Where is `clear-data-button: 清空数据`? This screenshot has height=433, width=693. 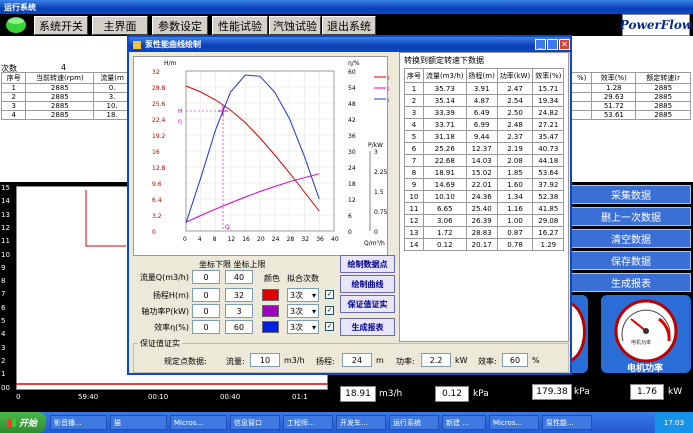
clear-data-button: 清空数据 is located at coordinates (631, 238).